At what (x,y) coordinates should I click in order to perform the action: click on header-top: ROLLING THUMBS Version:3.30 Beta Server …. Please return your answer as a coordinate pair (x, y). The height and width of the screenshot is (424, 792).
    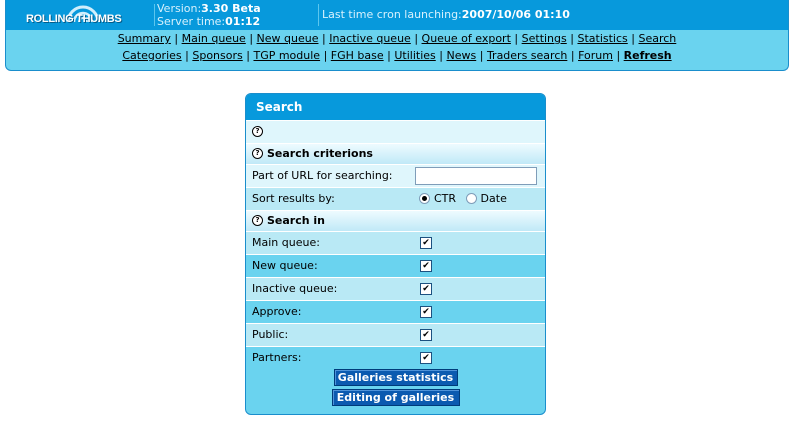
    Looking at the image, I should click on (397, 15).